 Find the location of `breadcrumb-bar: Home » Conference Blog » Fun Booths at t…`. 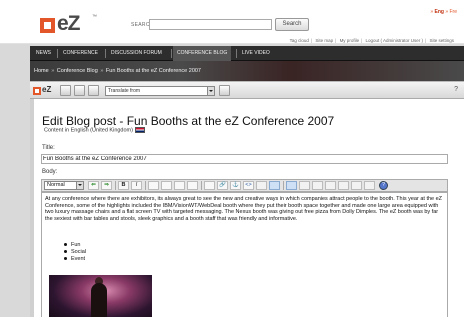

breadcrumb-bar: Home » Conference Blog » Fun Booths at t… is located at coordinates (247, 71).